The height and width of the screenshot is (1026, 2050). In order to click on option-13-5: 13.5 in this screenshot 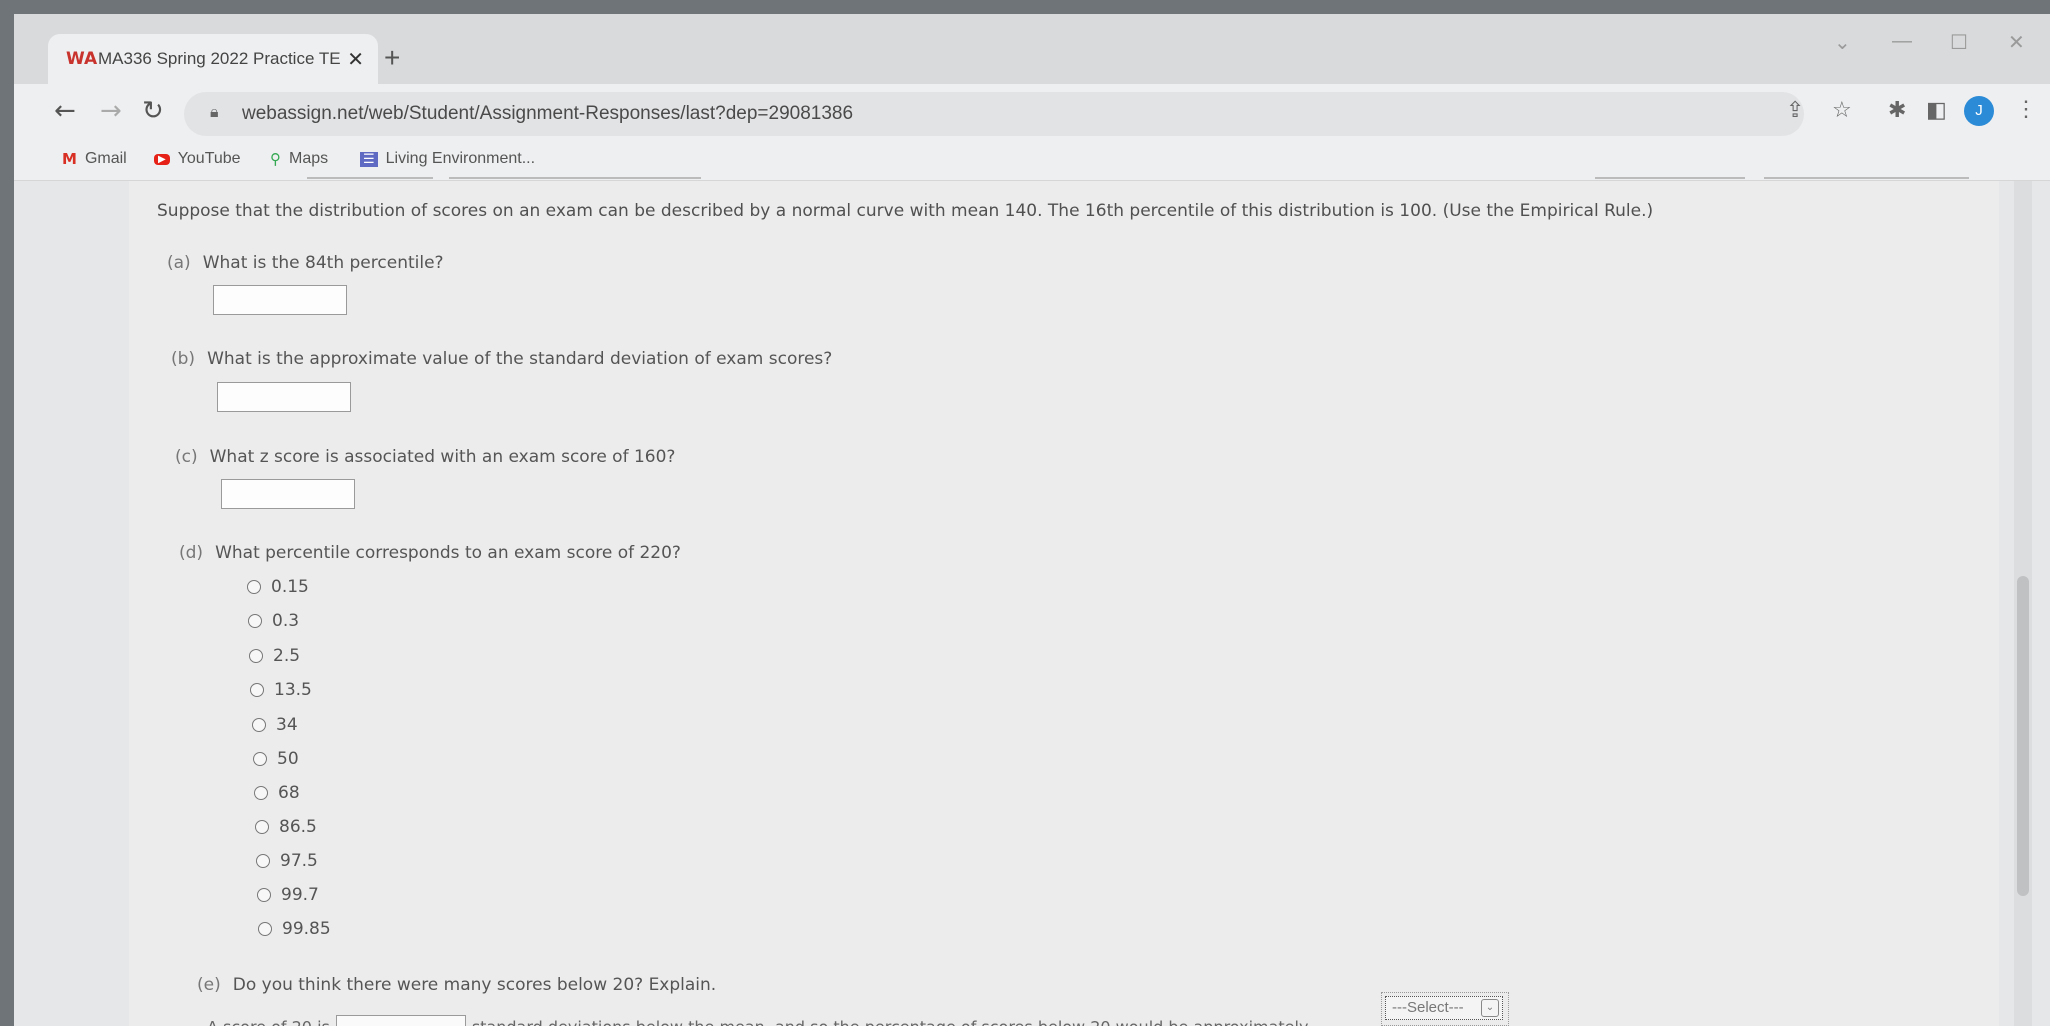, I will do `click(281, 690)`.